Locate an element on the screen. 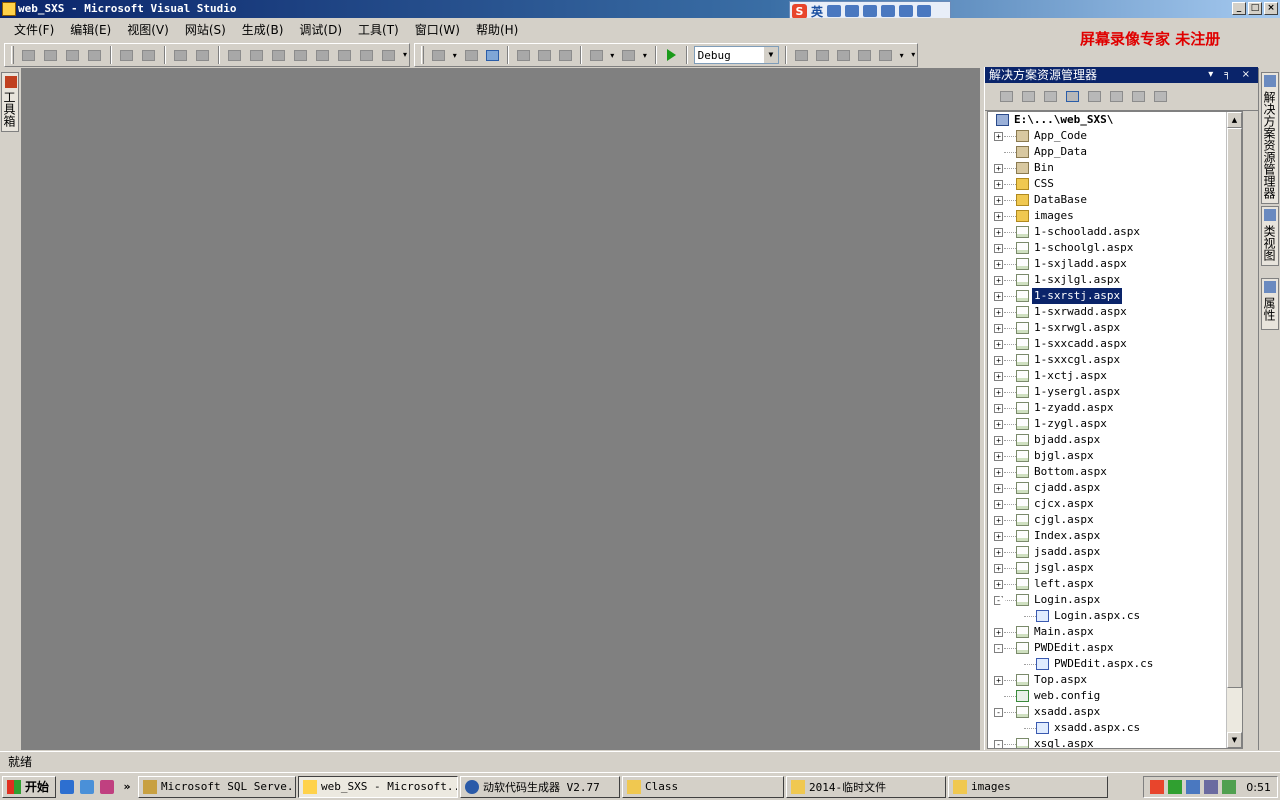 This screenshot has height=800, width=1280. nest-related-files-icon is located at coordinates (1072, 97).